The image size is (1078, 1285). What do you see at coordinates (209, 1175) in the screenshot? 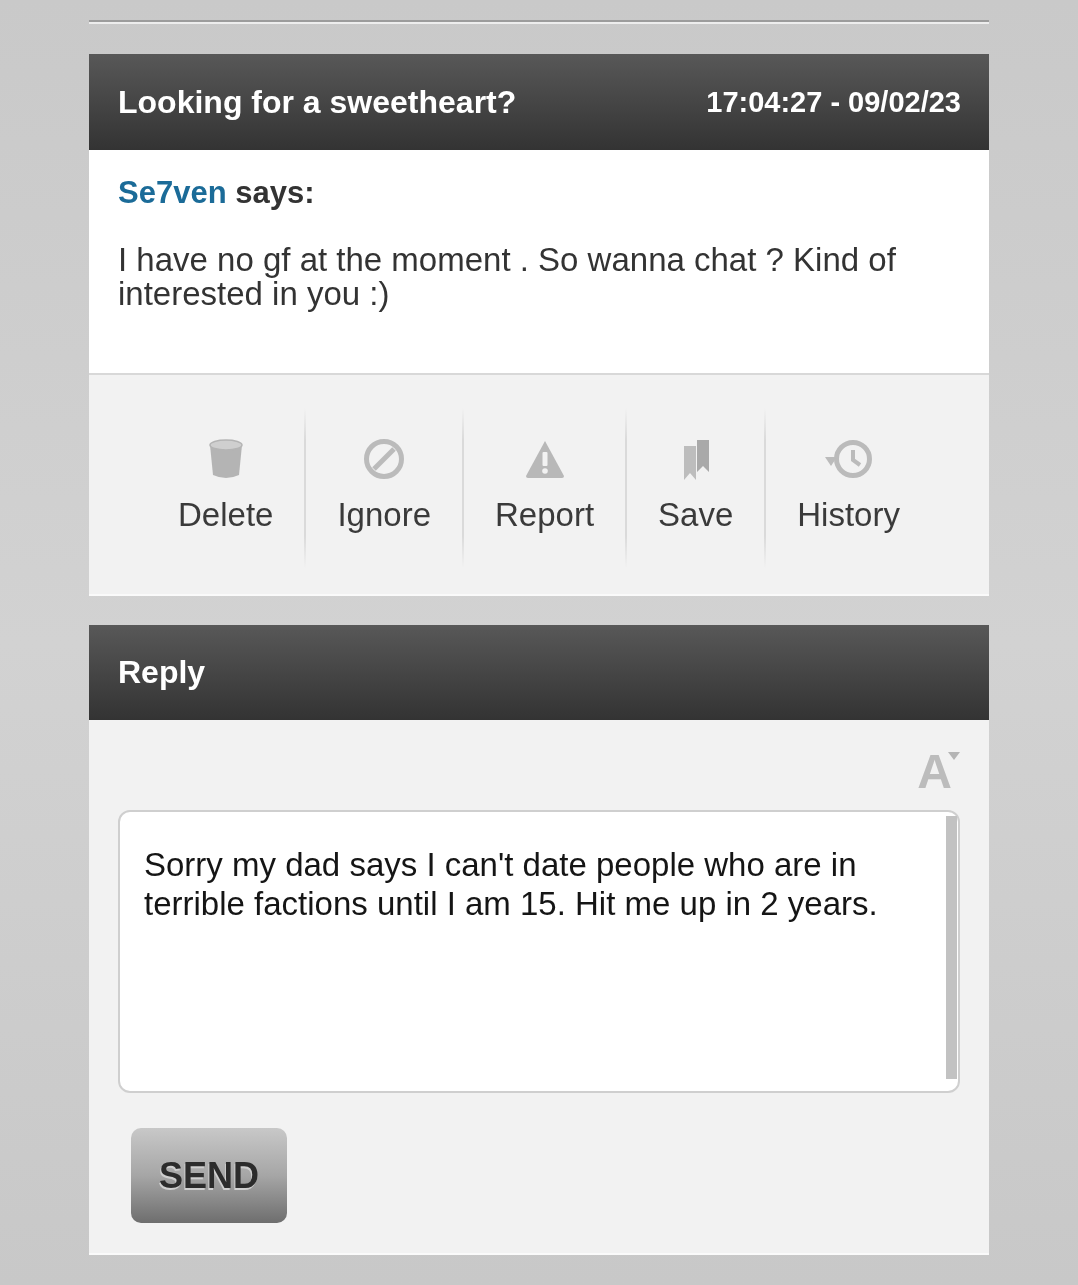
I see `send-button: SEND` at bounding box center [209, 1175].